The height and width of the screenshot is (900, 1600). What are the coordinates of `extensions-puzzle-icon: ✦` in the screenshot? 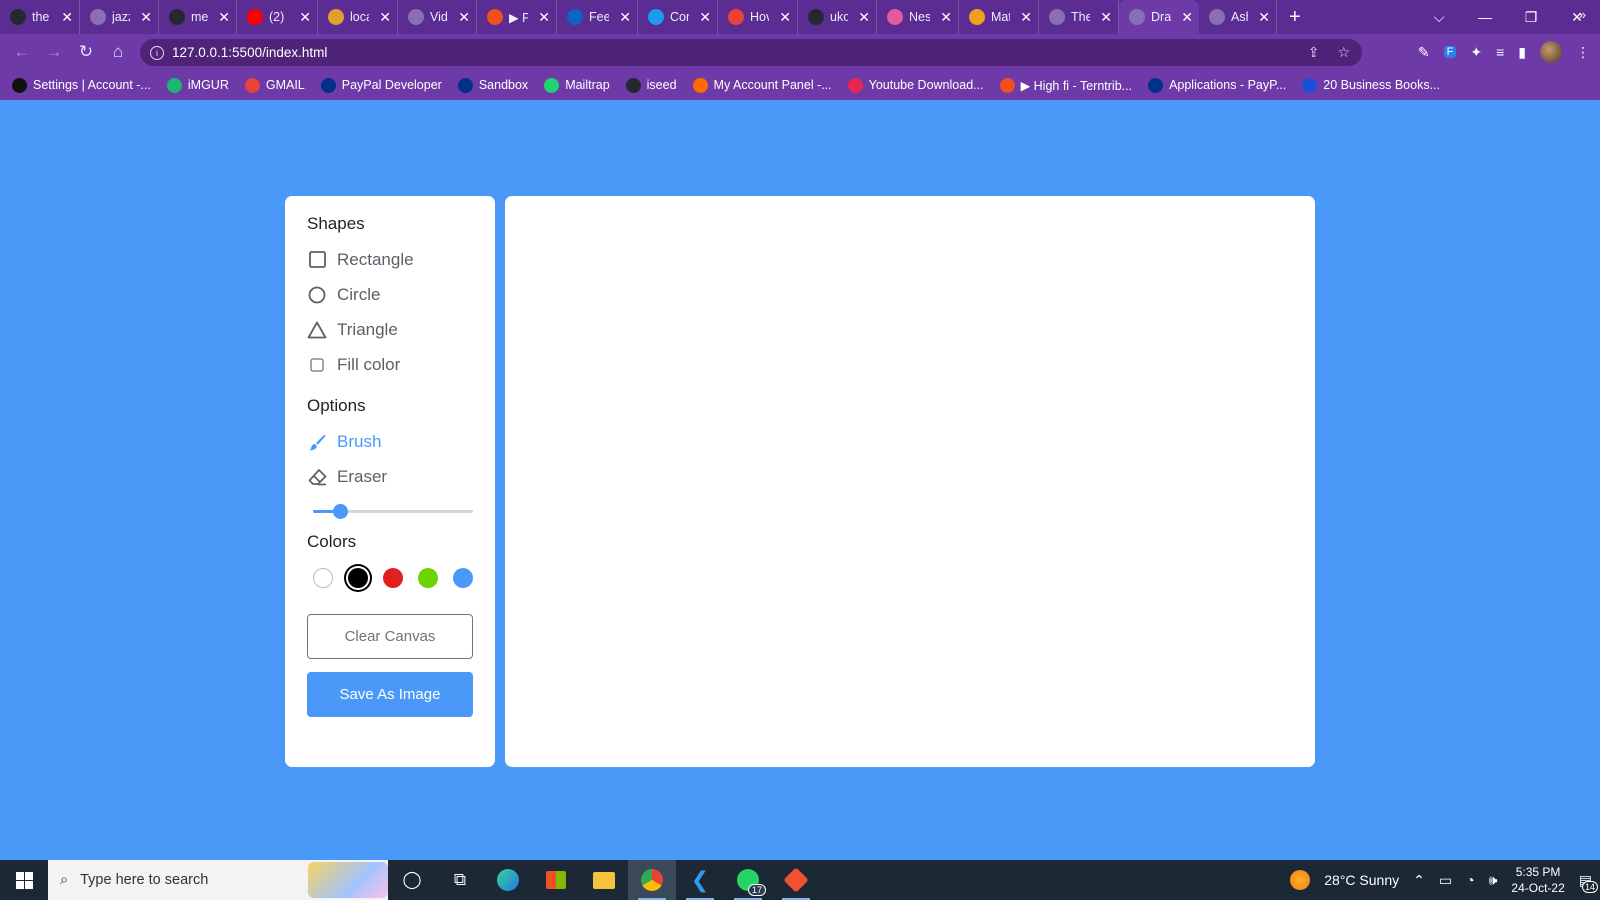 It's located at (1476, 52).